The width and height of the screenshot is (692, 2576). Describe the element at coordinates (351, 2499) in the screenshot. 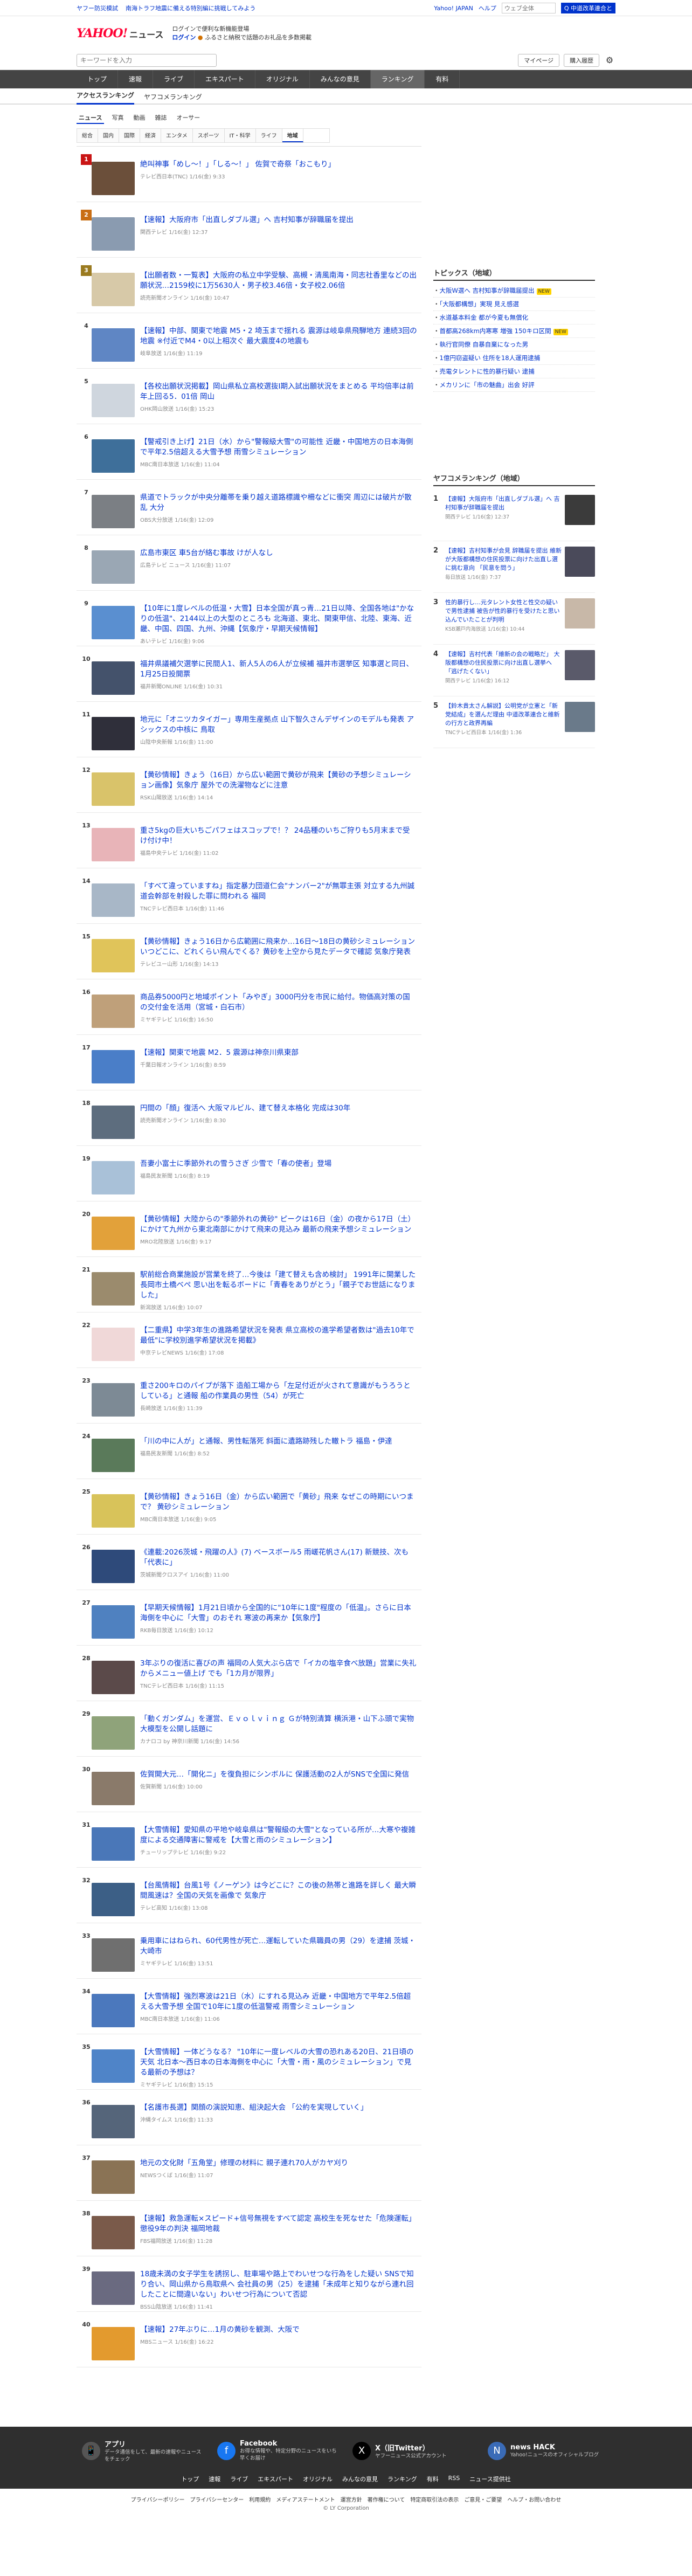

I see `legal-link-4: 運営方針` at that location.